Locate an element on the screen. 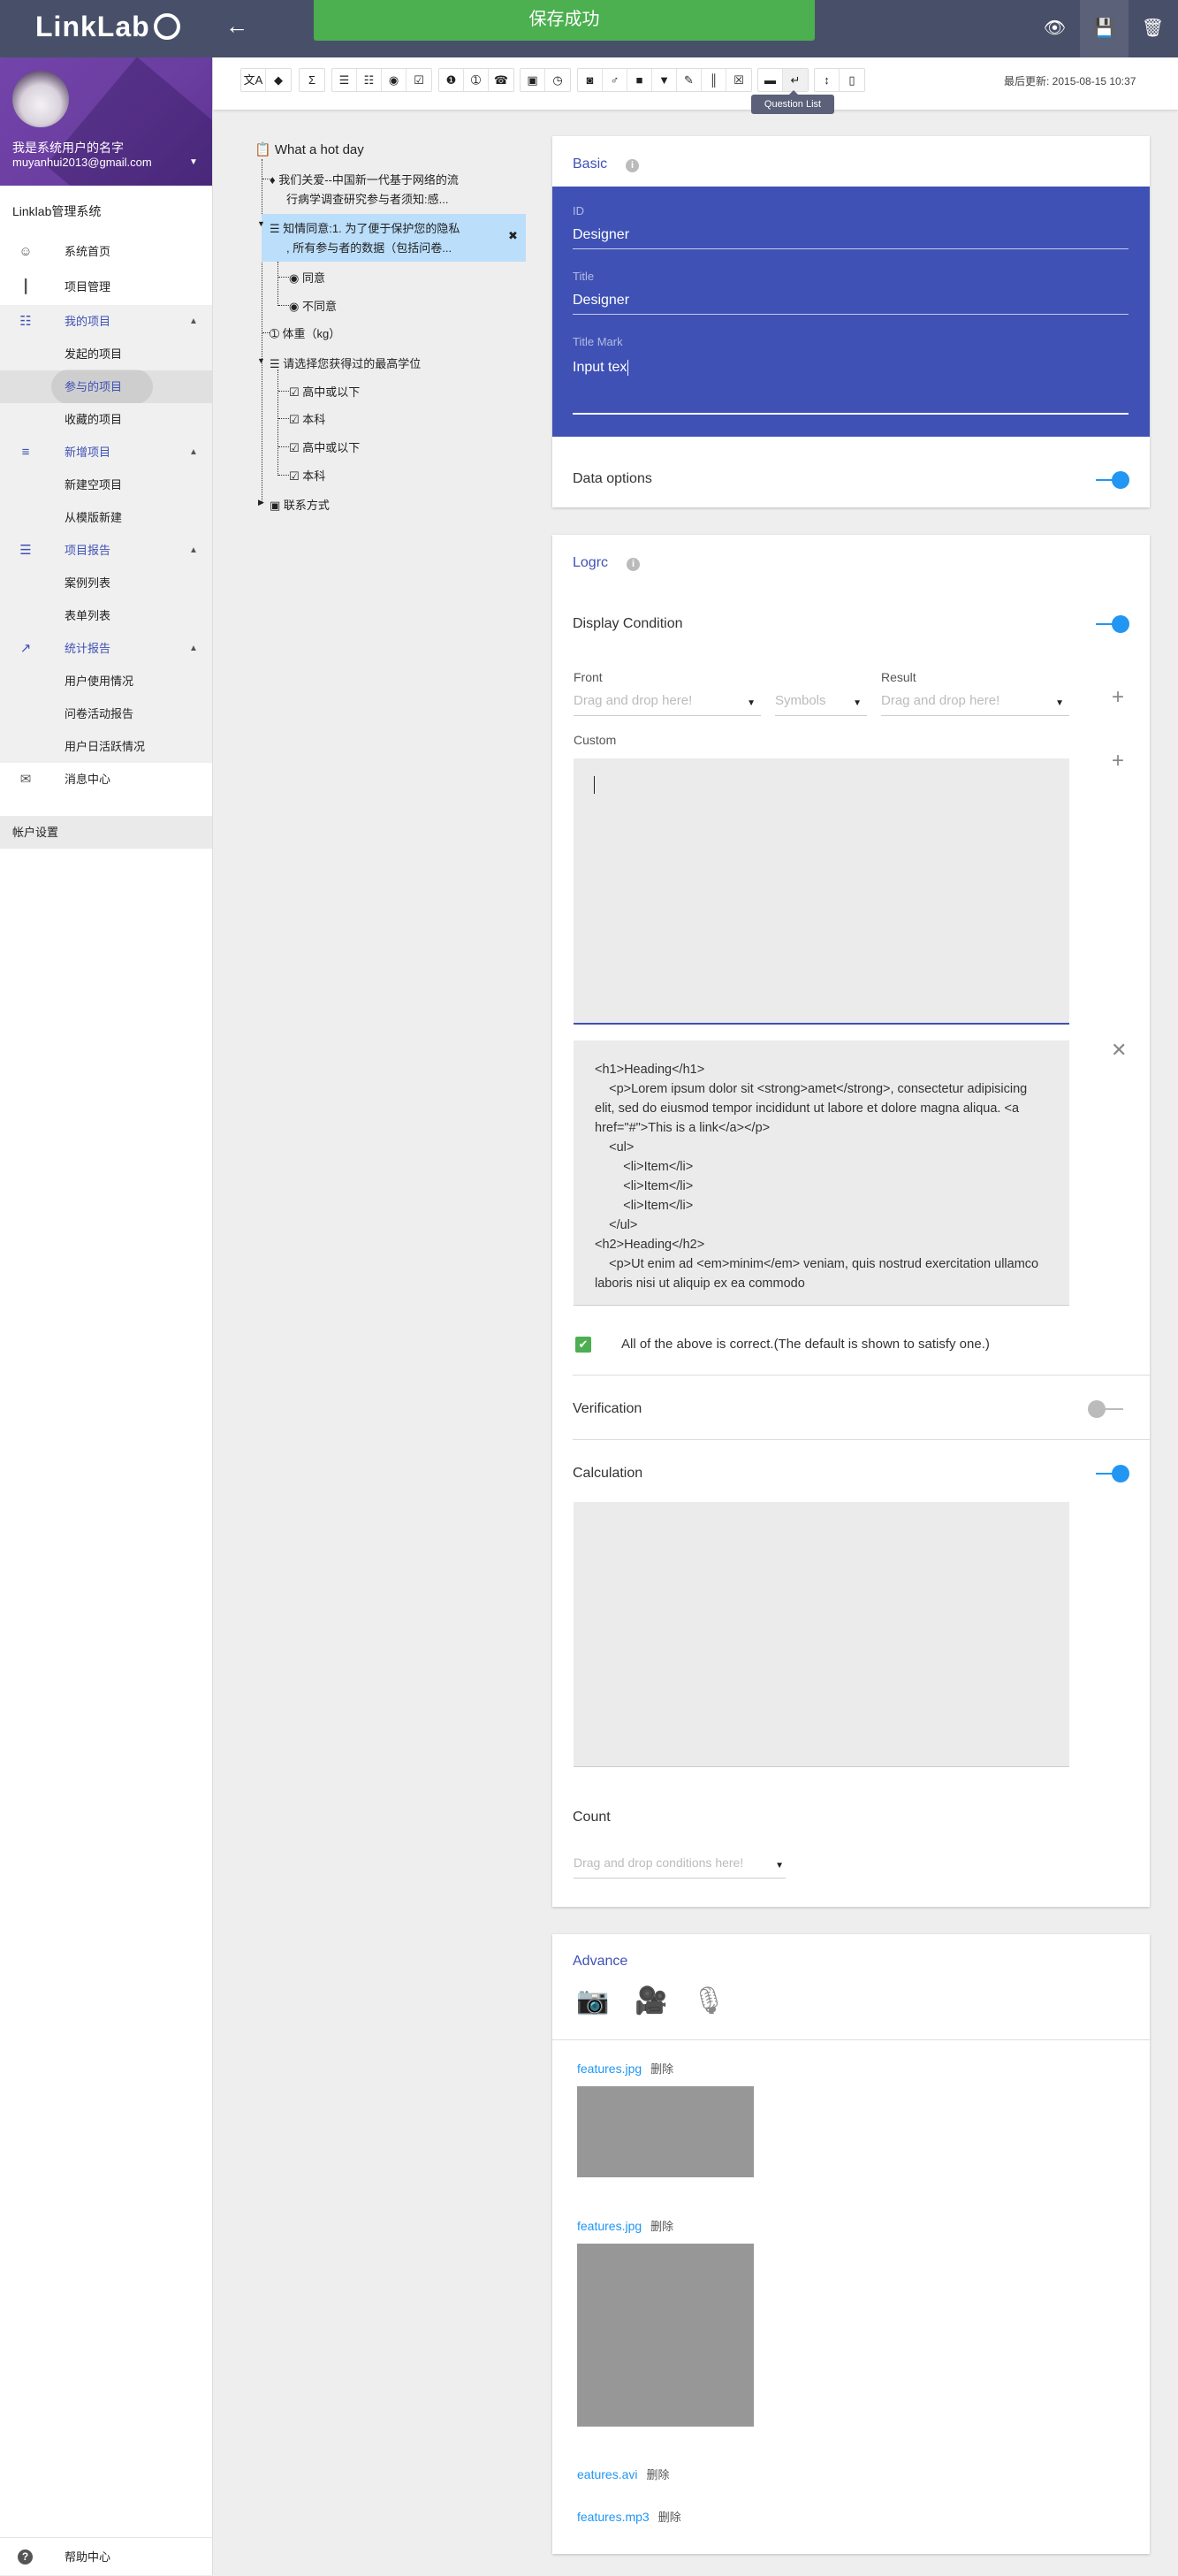 The image size is (1178, 2576). bulleted-list-icon: ☷ is located at coordinates (369, 80).